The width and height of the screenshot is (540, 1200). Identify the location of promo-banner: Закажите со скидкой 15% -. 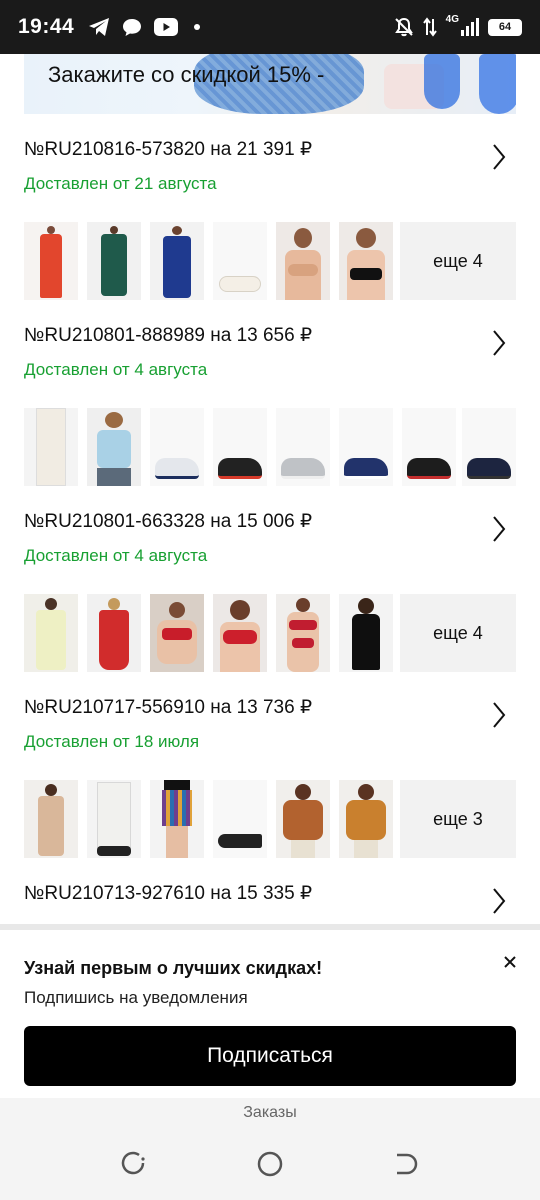
(270, 84).